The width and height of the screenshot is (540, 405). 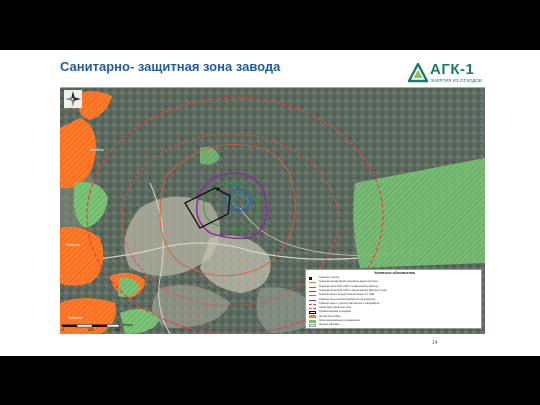 I want to click on page-number: 14, so click(x=435, y=343).